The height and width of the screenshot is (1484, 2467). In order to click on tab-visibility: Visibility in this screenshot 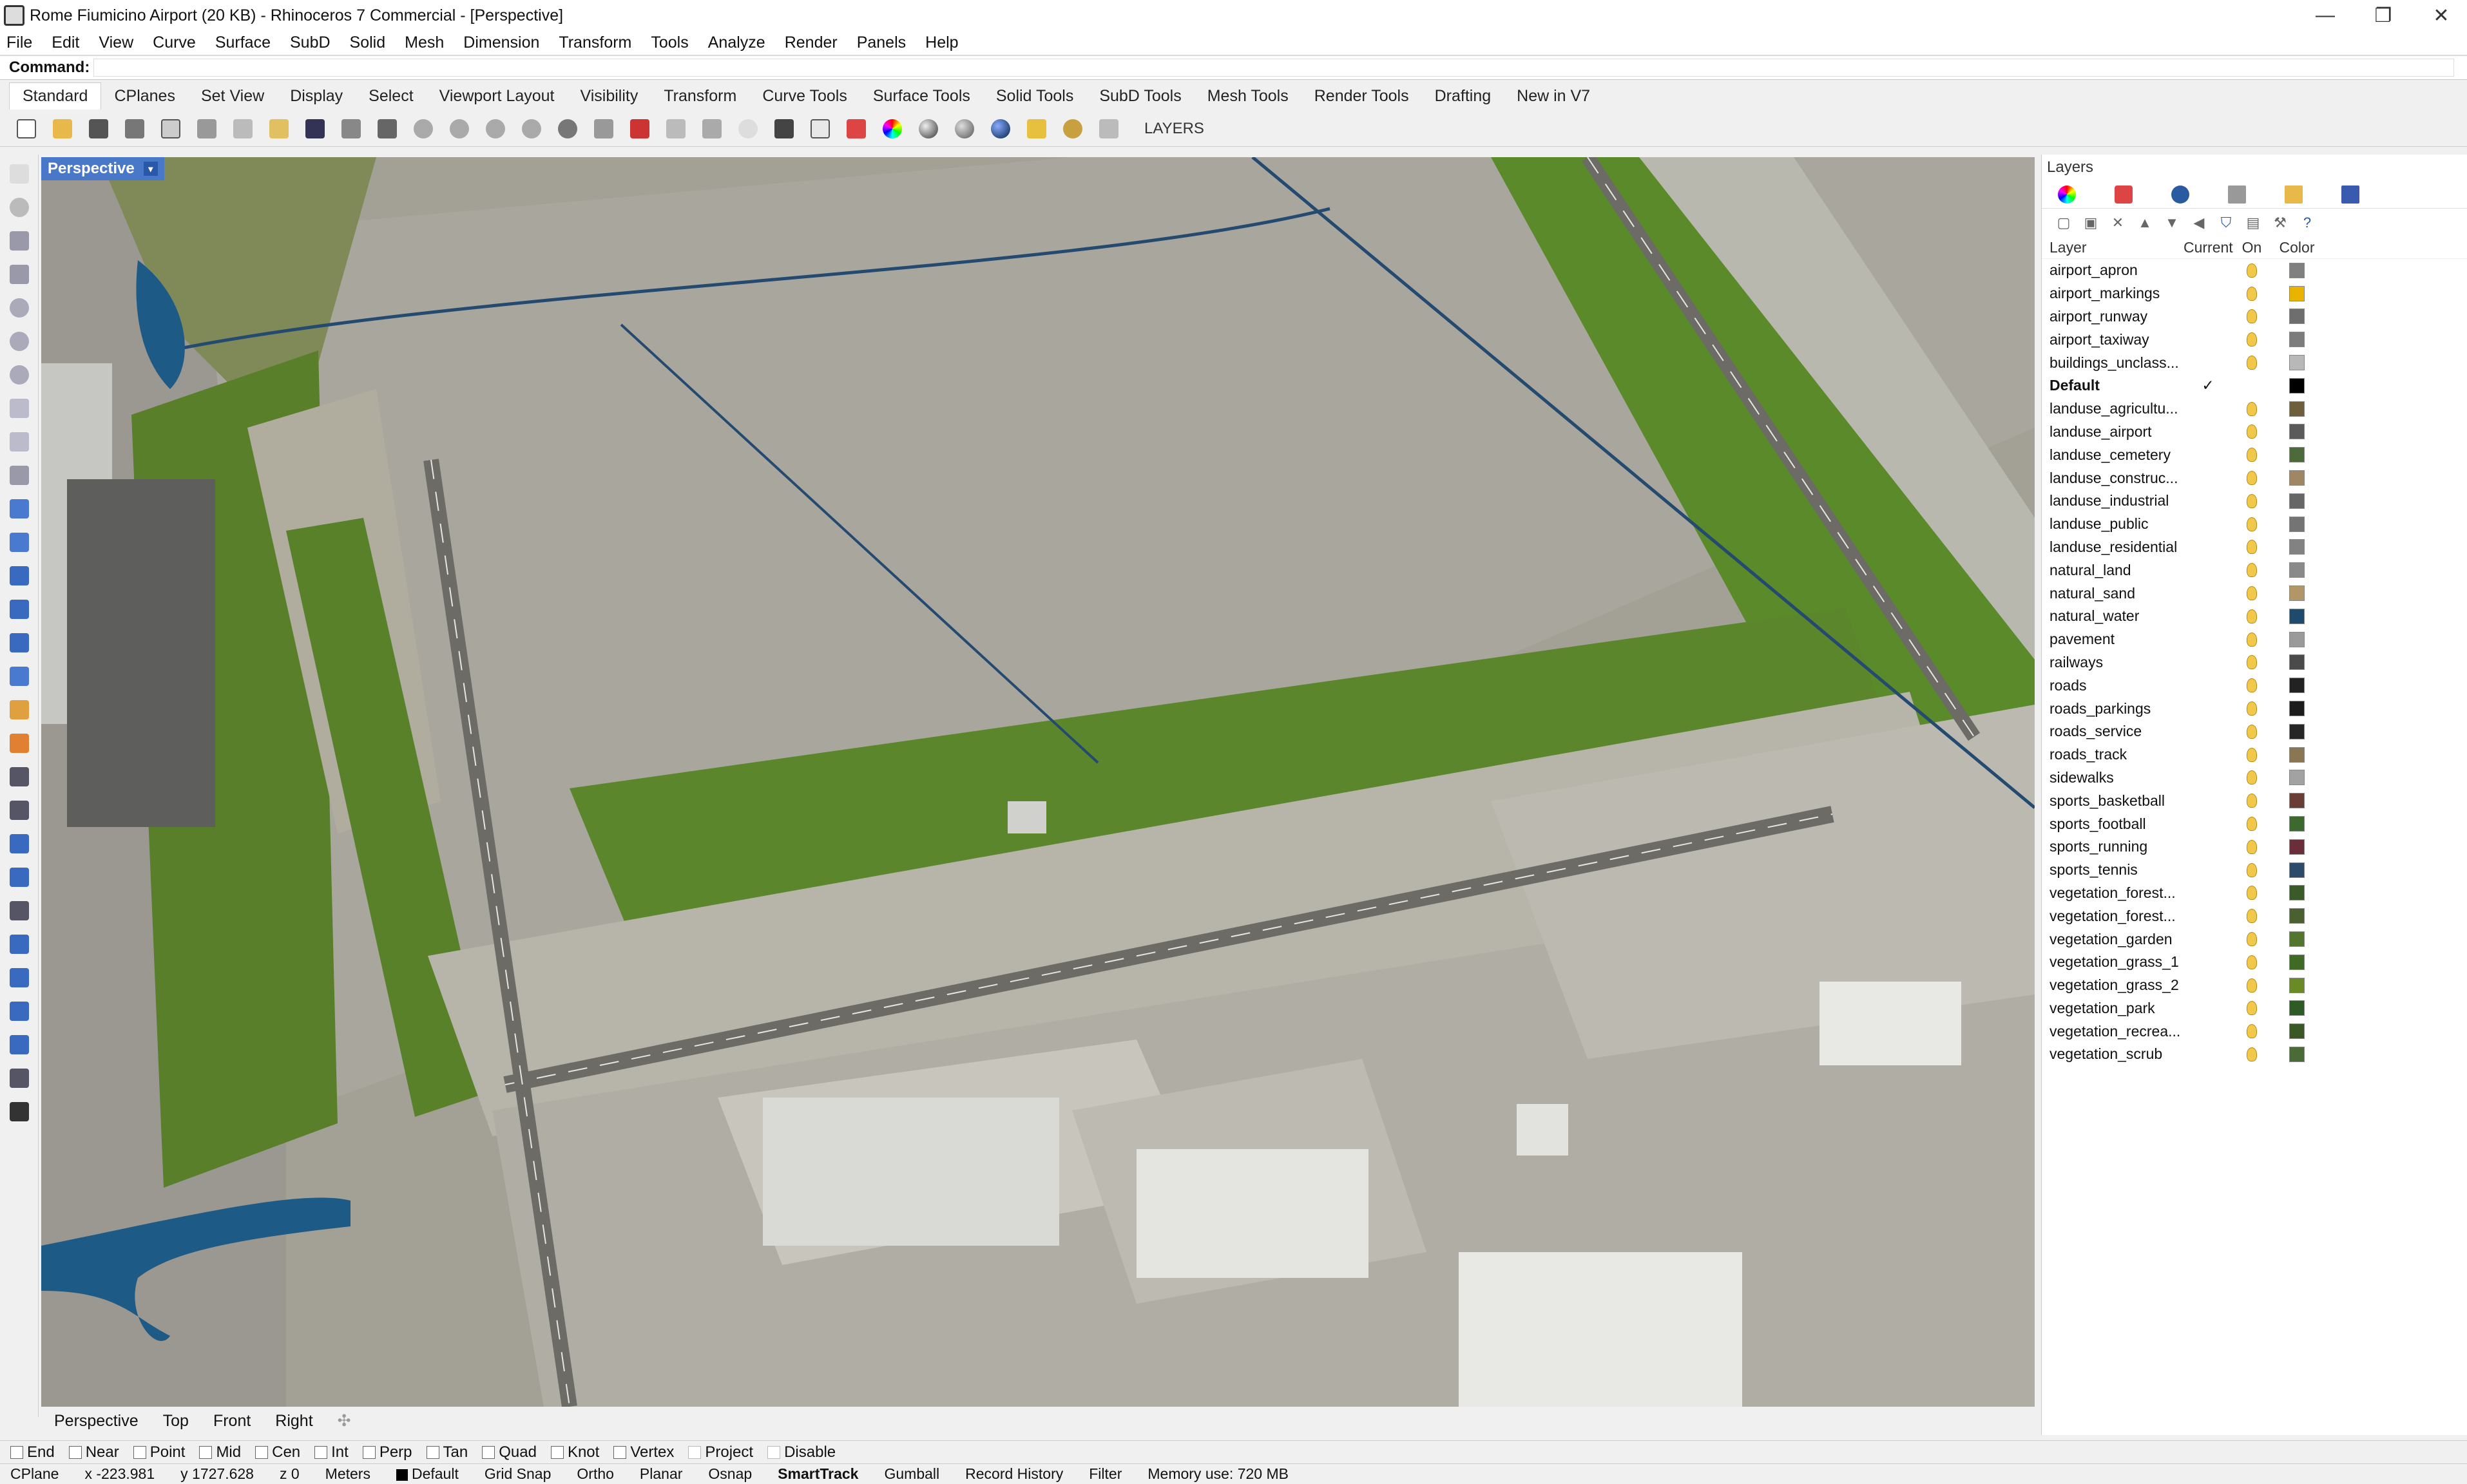, I will do `click(609, 96)`.